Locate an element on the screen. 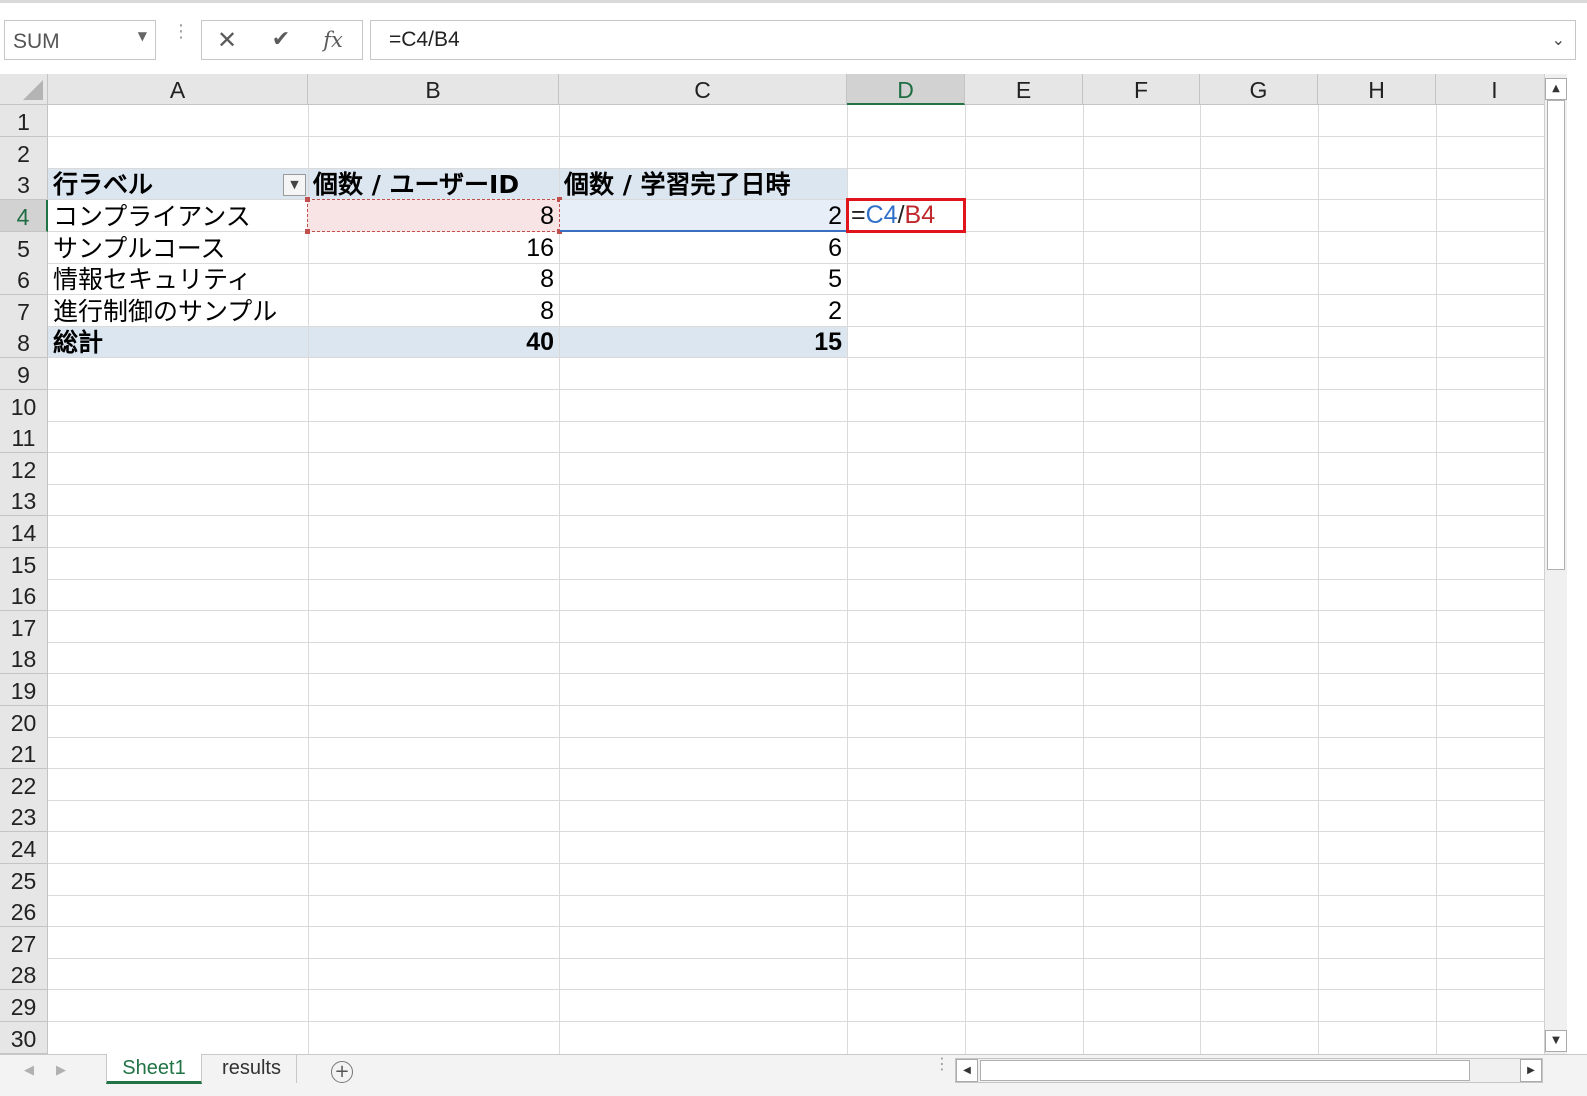 The height and width of the screenshot is (1096, 1587). pivot-value-c: 6 is located at coordinates (703, 247).